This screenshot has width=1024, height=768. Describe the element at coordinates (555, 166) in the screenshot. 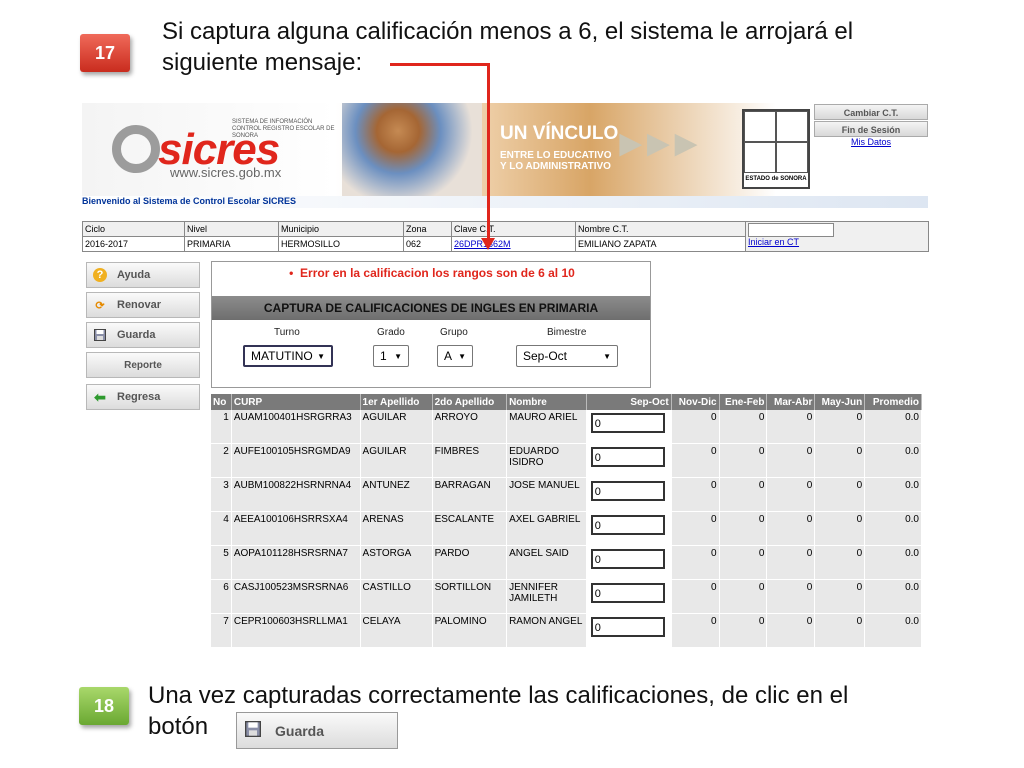

I see `banner-slogan-sub2: Y LO ADMINISTRATIVO` at that location.